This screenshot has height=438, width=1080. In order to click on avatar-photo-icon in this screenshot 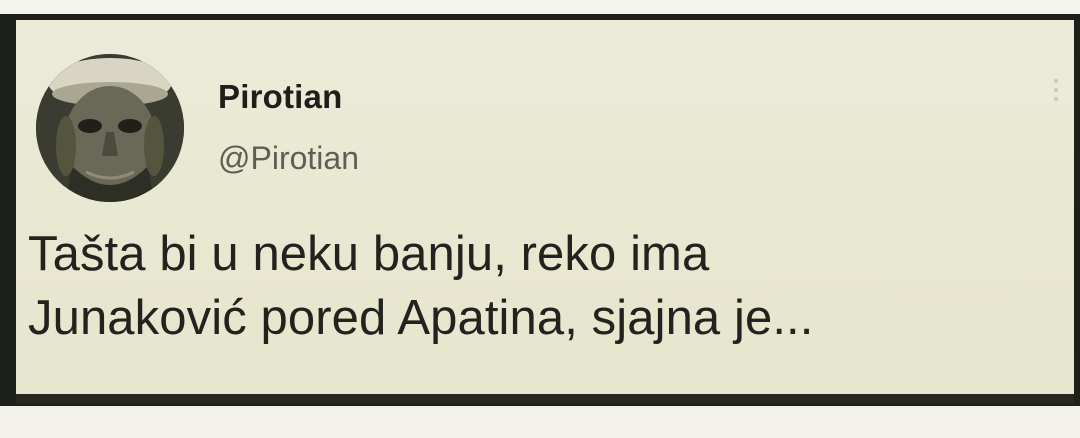, I will do `click(110, 128)`.